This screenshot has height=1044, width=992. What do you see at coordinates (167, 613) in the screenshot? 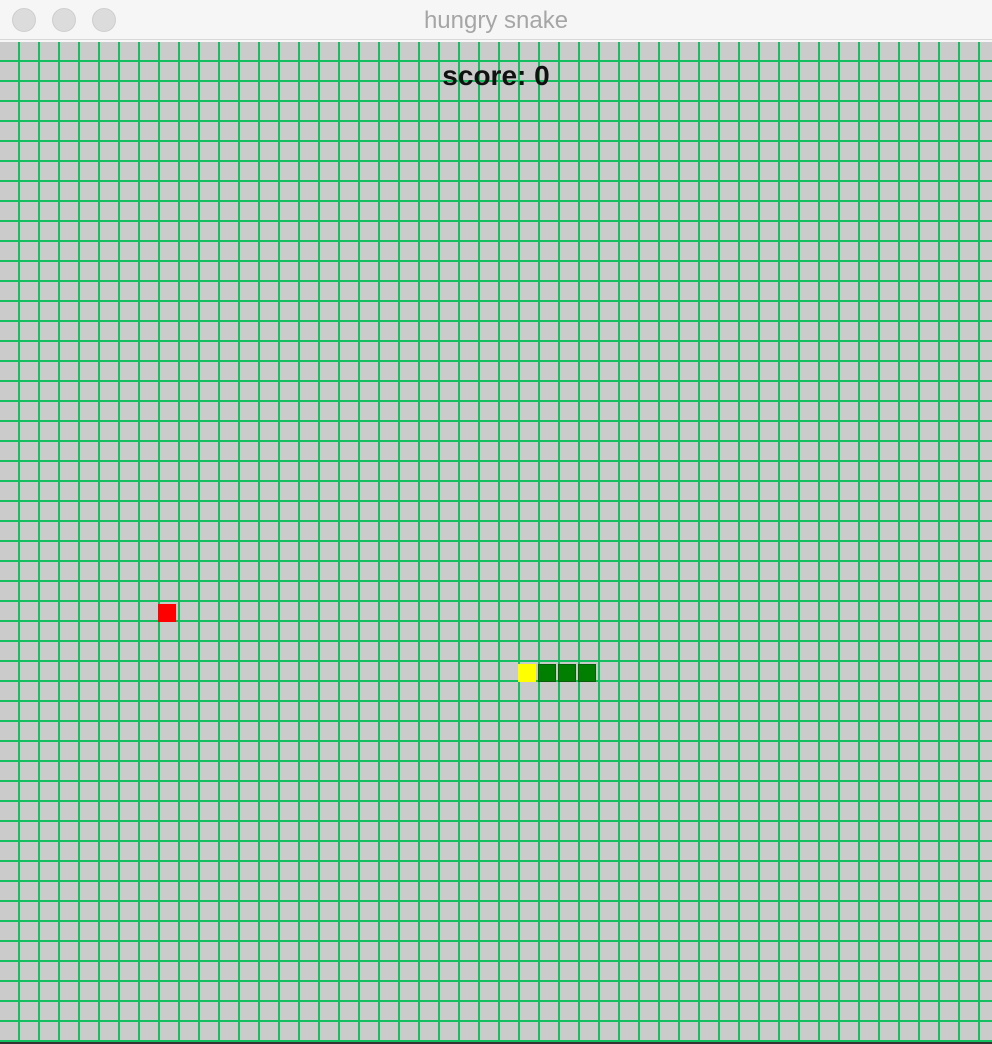
I see `food-pellet` at bounding box center [167, 613].